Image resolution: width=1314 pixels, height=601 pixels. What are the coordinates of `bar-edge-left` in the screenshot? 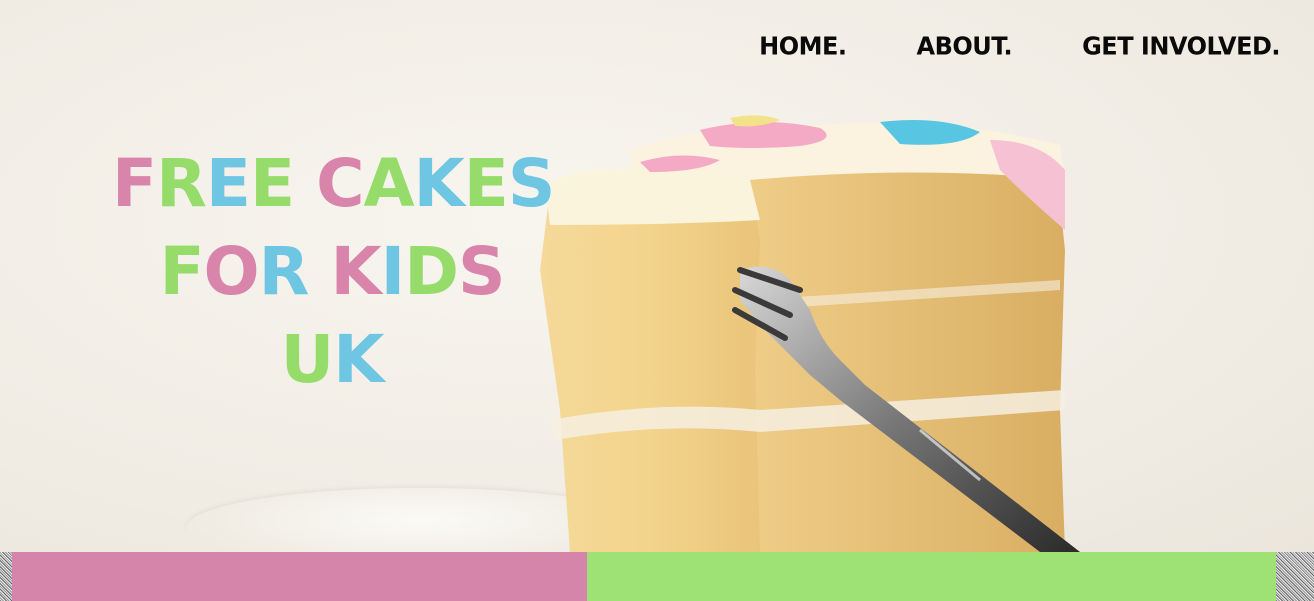 It's located at (6, 576).